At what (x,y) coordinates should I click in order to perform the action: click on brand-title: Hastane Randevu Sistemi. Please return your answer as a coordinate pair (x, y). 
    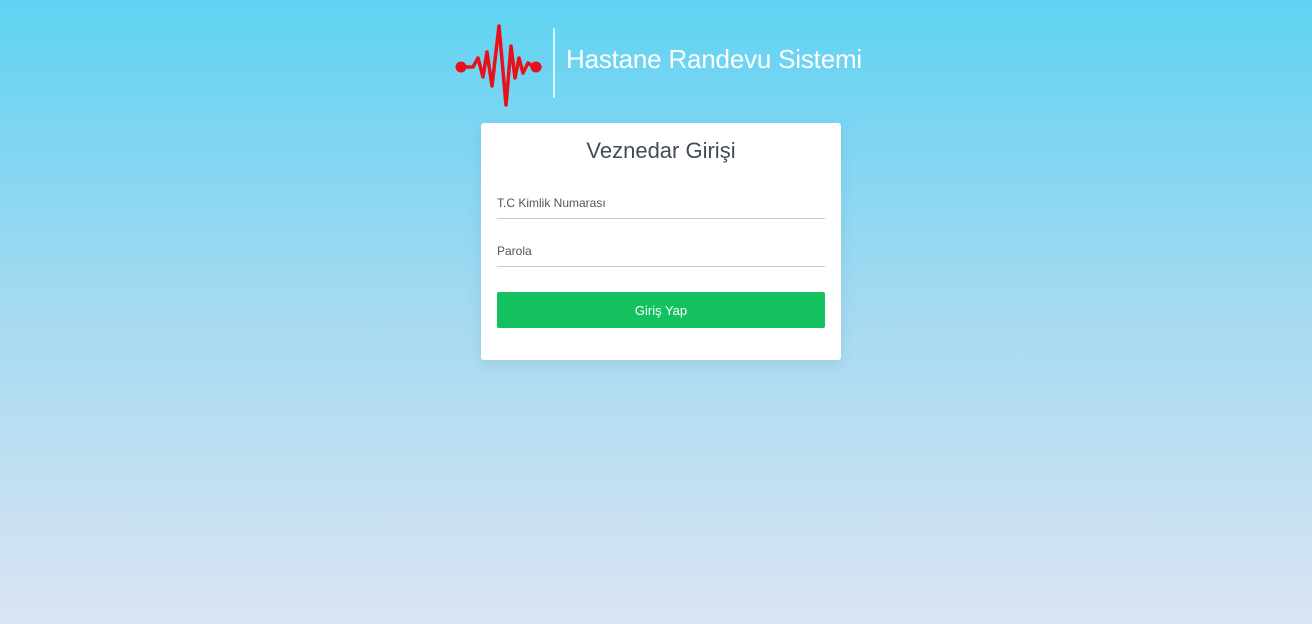
    Looking at the image, I should click on (714, 59).